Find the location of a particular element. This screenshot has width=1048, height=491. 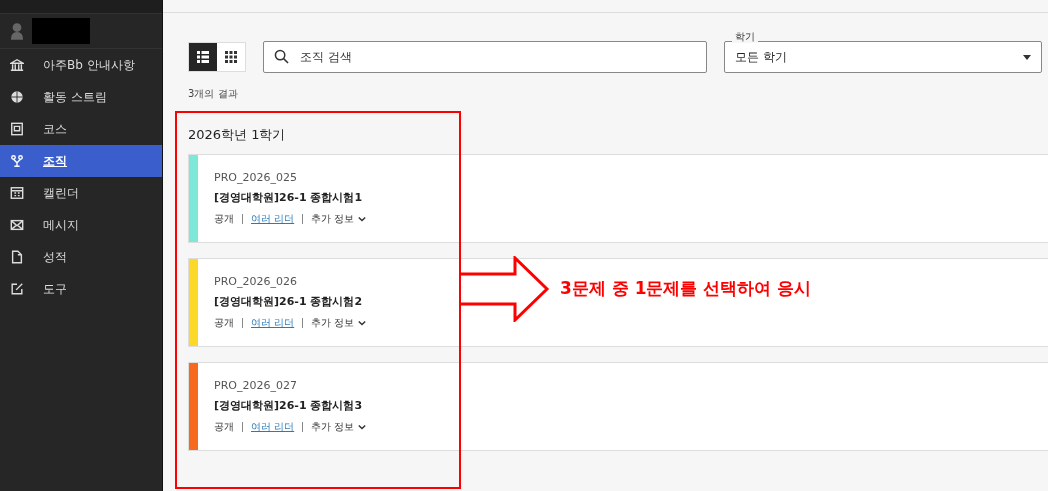

course-title: [경영대학원]26-1 종합시험2 is located at coordinates (290, 301).